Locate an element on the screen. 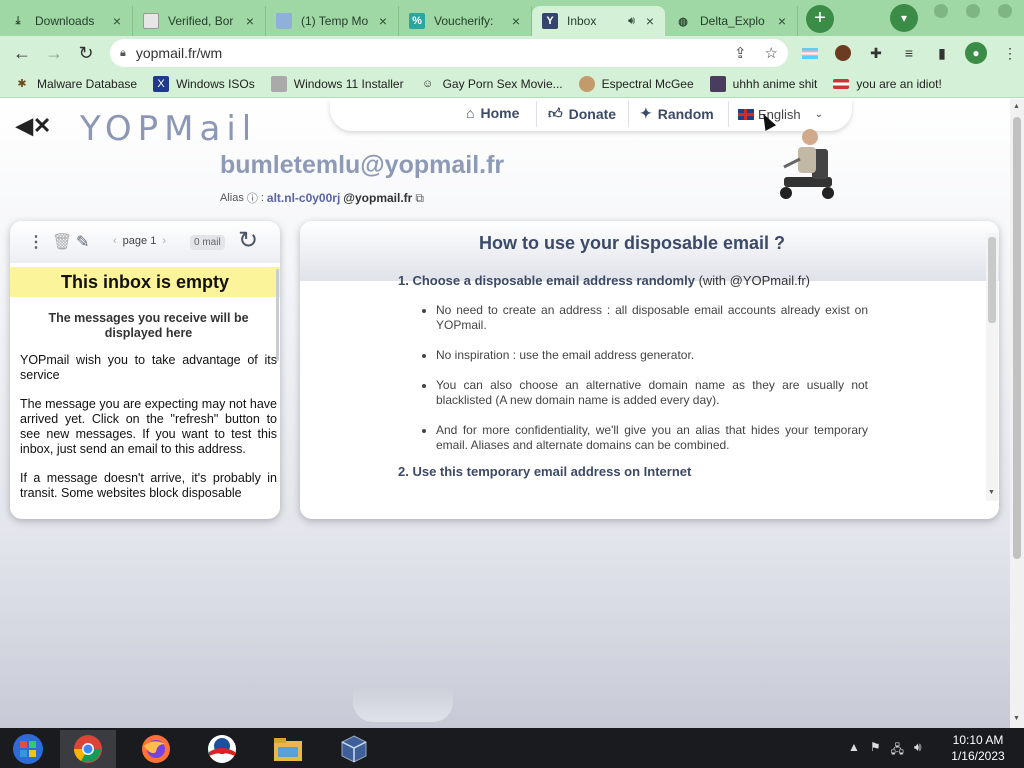 This screenshot has height=768, width=1024. alias-link: alt.nl-c0y00rj is located at coordinates (303, 198).